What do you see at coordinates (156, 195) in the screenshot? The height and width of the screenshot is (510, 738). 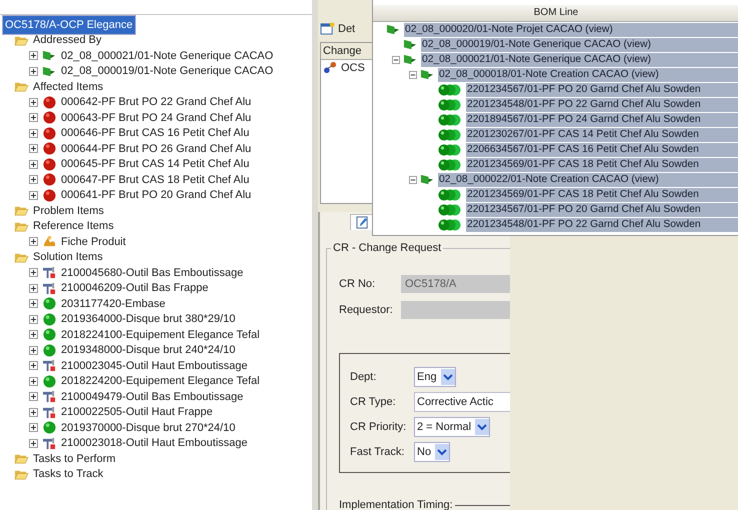 I see `tree-item: 000641-PF Brut PO 20 Grand Chef Alu` at bounding box center [156, 195].